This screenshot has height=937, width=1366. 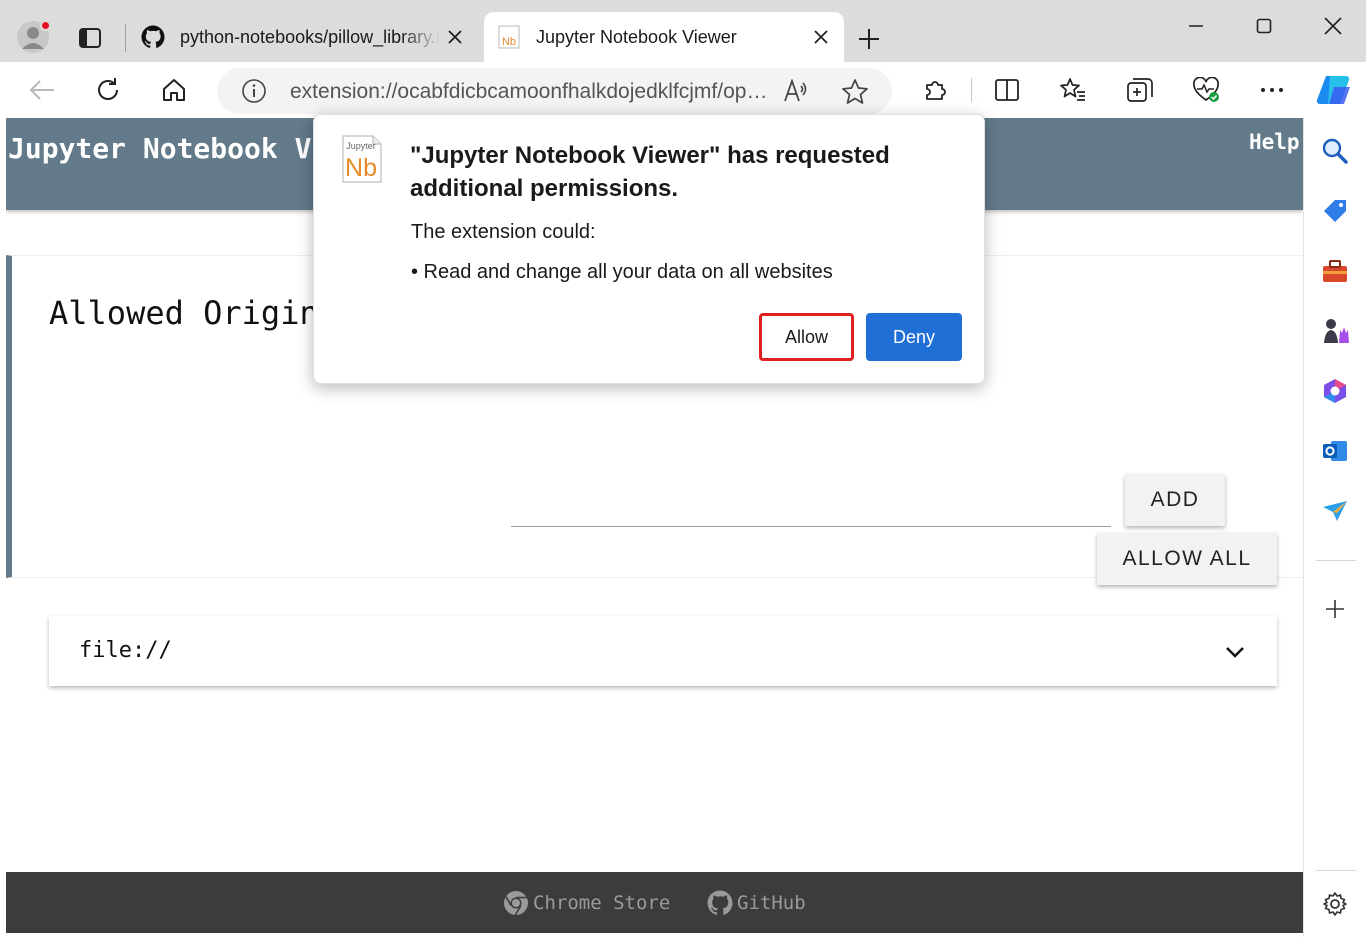 I want to click on sidebar-tools-button, so click(x=1335, y=271).